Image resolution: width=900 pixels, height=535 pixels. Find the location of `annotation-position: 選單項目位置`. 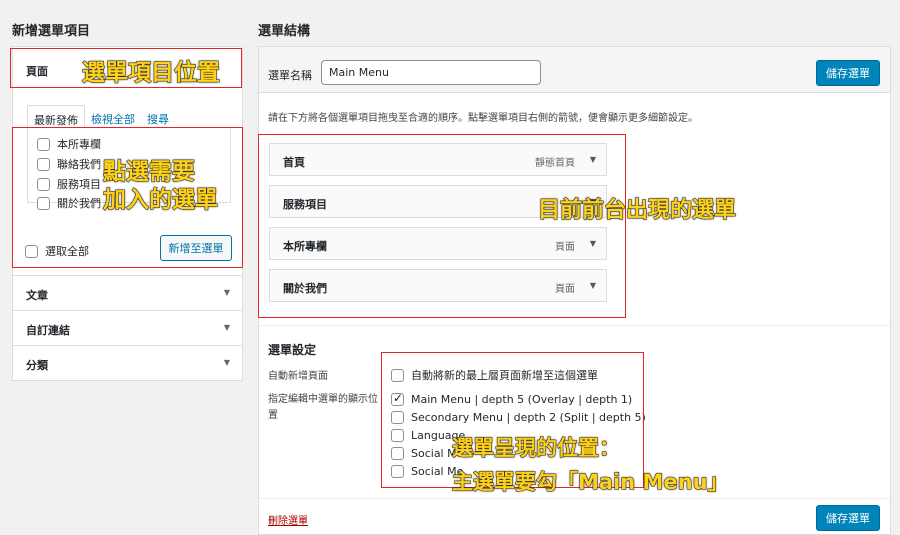

annotation-position: 選單項目位置 is located at coordinates (151, 73).